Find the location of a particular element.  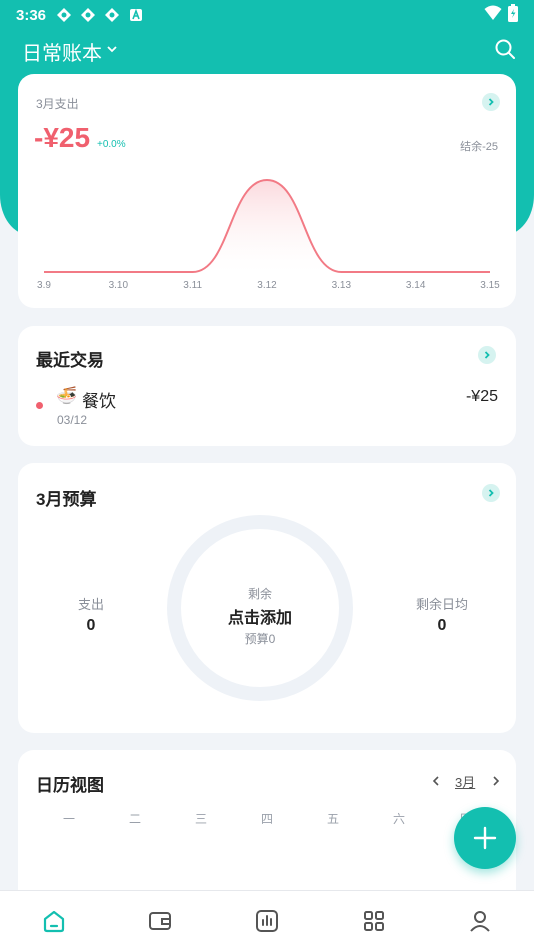

bar-chart-icon is located at coordinates (267, 921).